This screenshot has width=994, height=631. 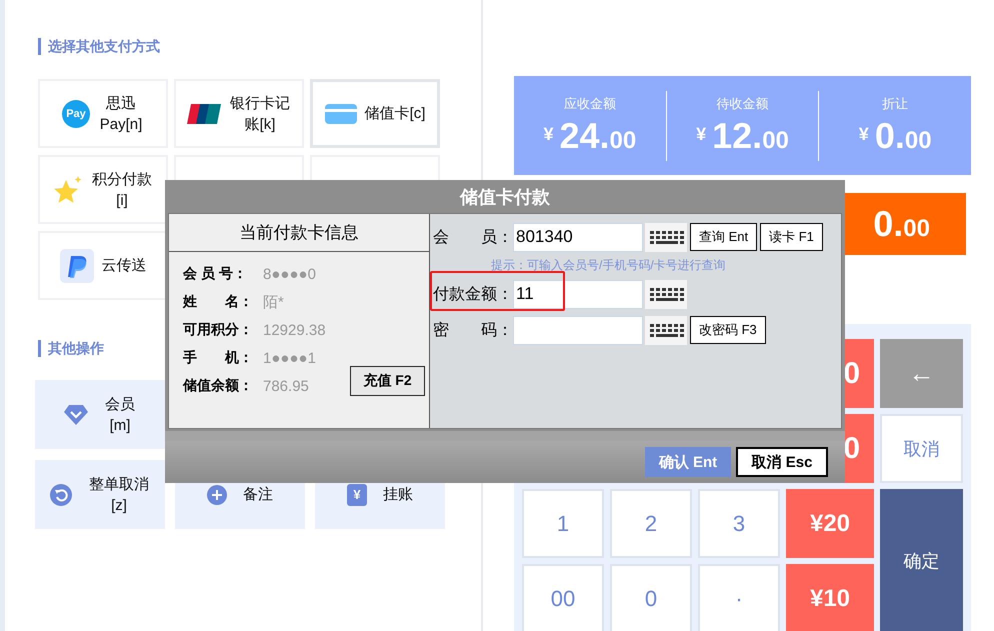 What do you see at coordinates (782, 462) in the screenshot?
I see `cancel-button: 取消 Esc` at bounding box center [782, 462].